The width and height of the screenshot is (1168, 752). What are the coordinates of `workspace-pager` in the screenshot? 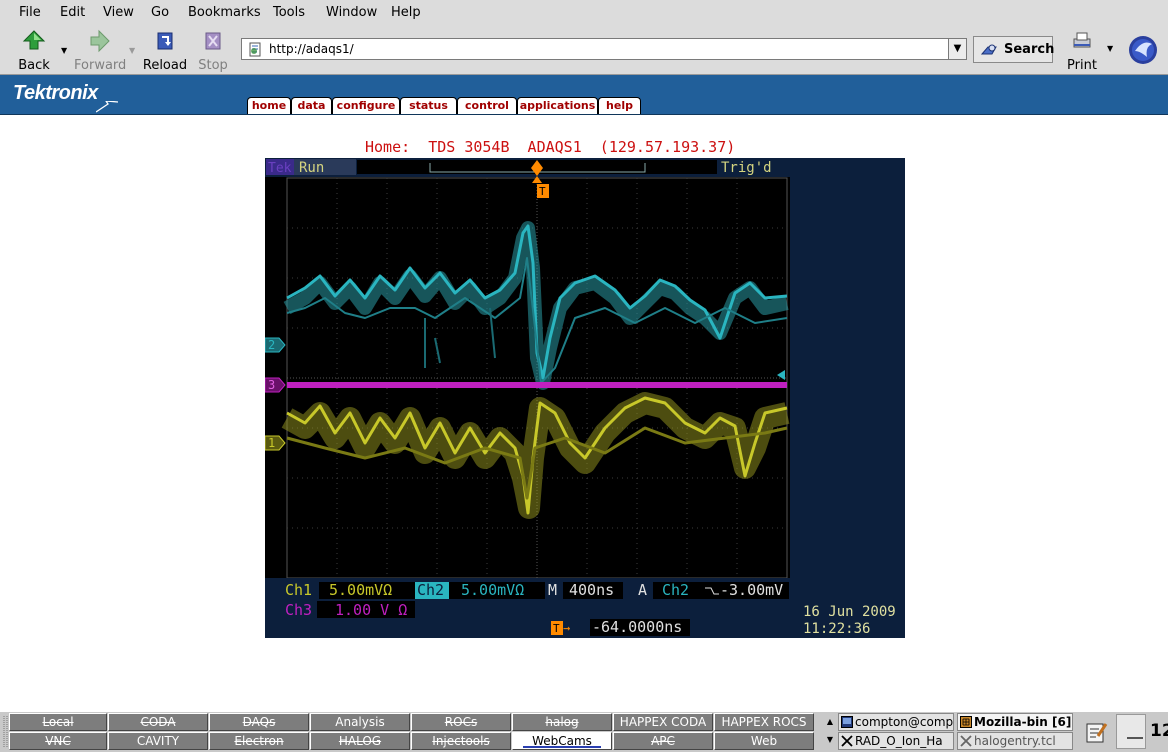 It's located at (1131, 731).